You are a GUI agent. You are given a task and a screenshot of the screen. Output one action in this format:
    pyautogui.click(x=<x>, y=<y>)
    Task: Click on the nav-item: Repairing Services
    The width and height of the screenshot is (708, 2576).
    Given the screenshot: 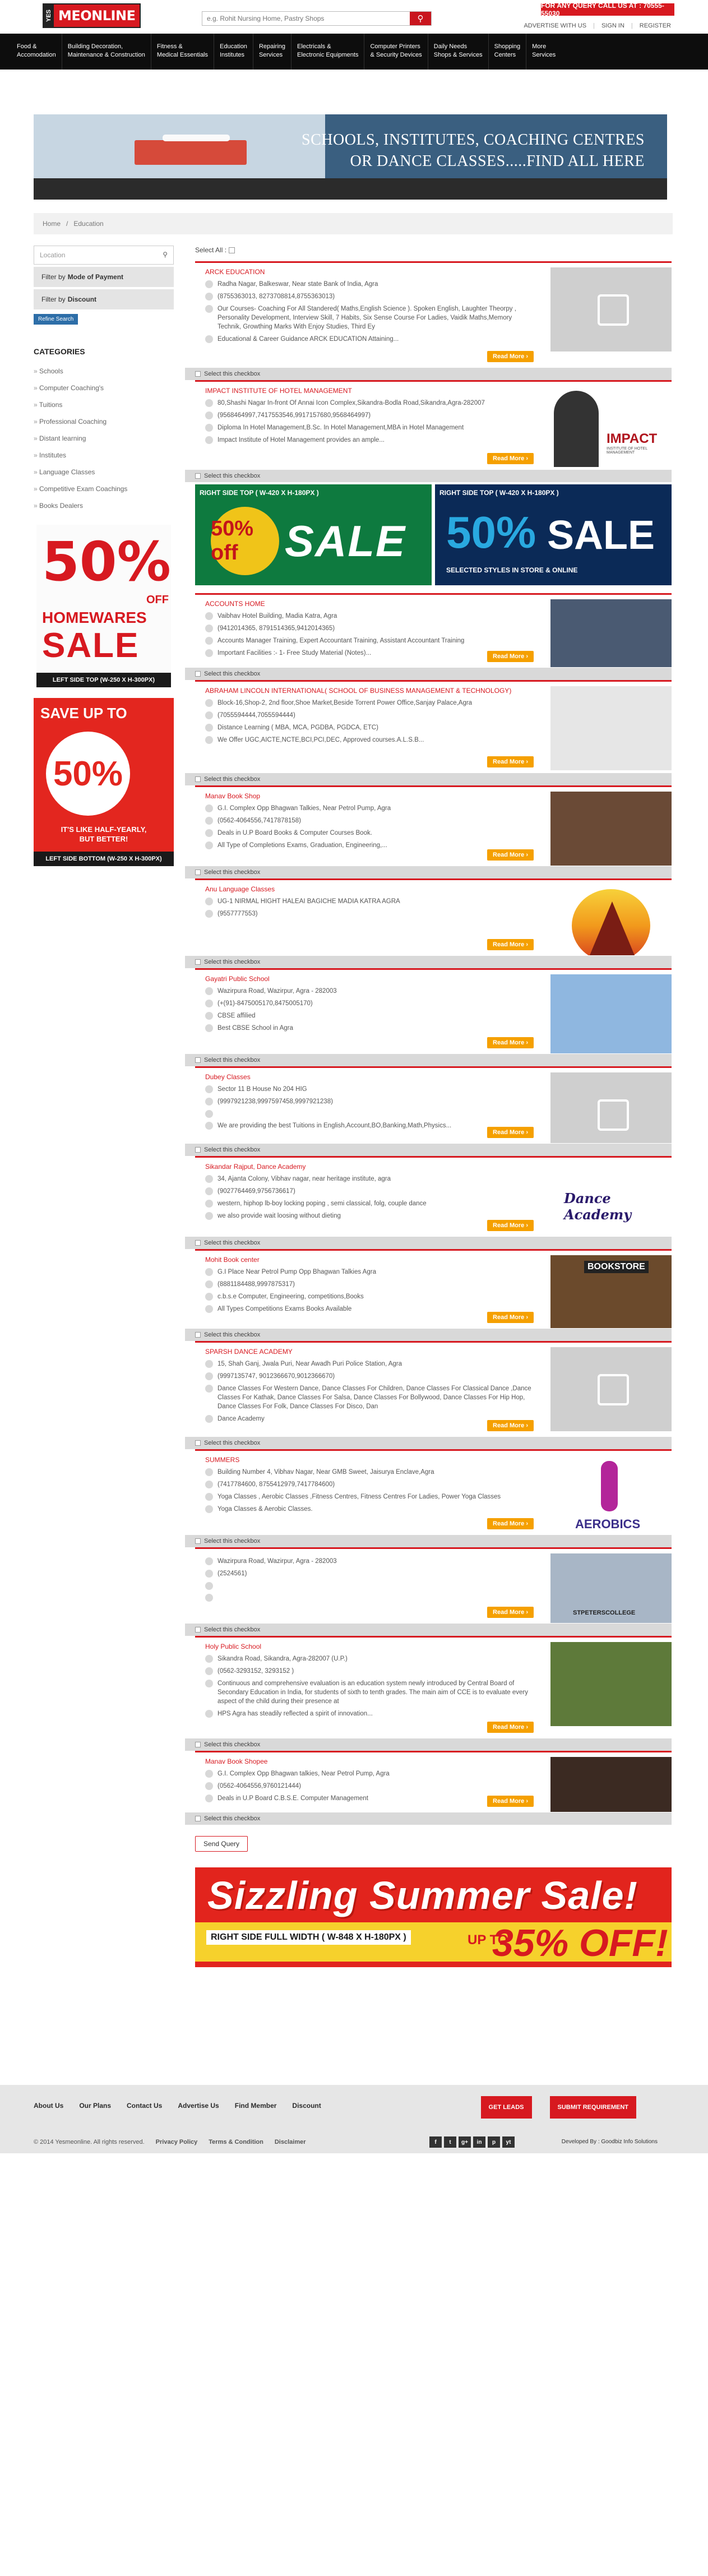 What is the action you would take?
    pyautogui.click(x=272, y=52)
    